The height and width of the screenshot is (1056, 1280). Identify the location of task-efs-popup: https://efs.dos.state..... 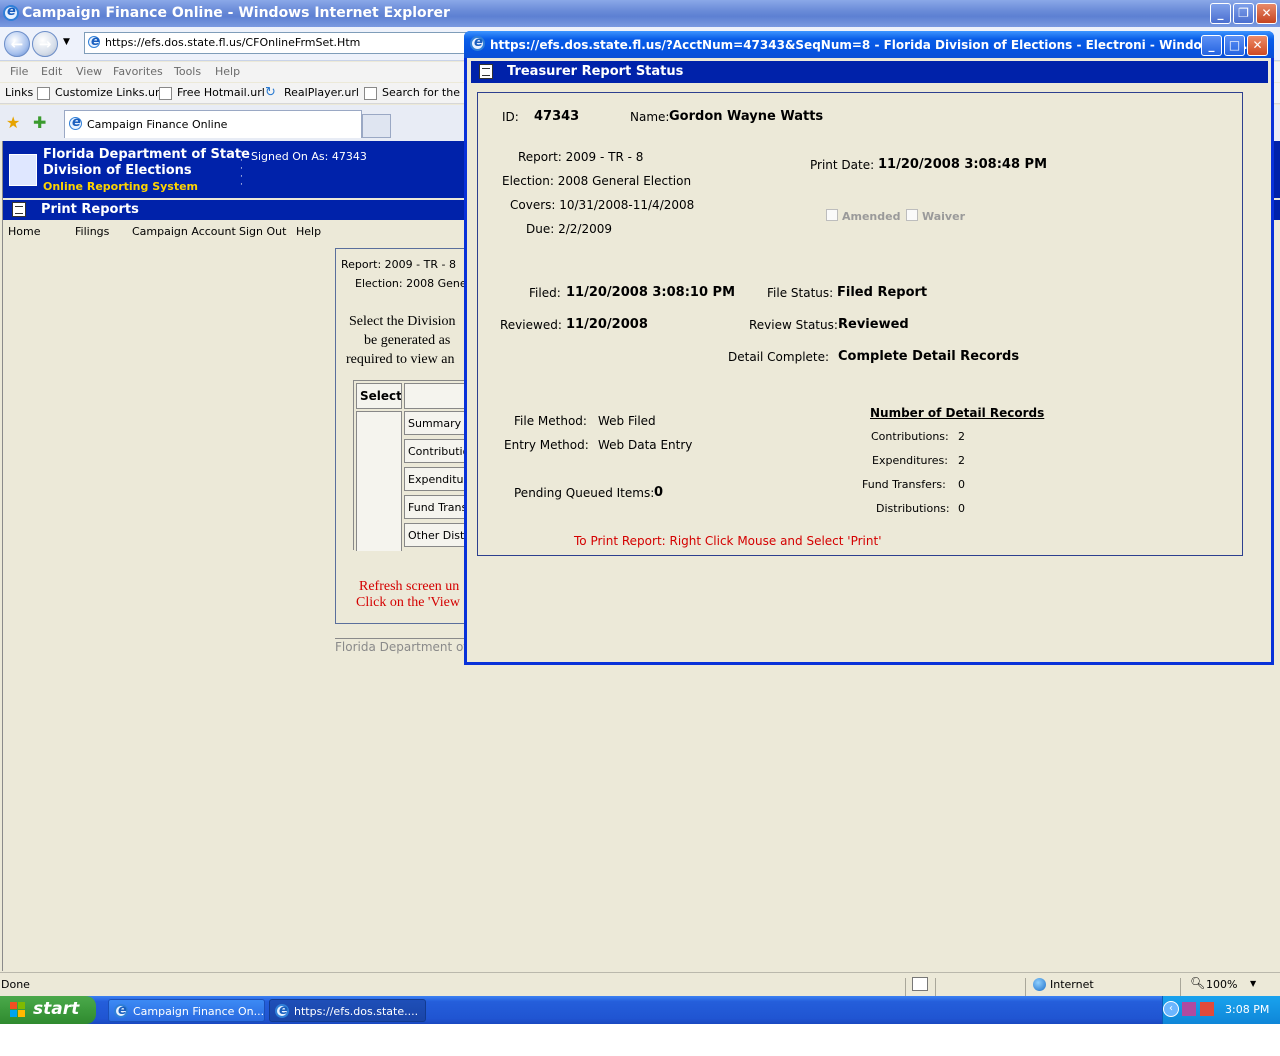
(347, 1010).